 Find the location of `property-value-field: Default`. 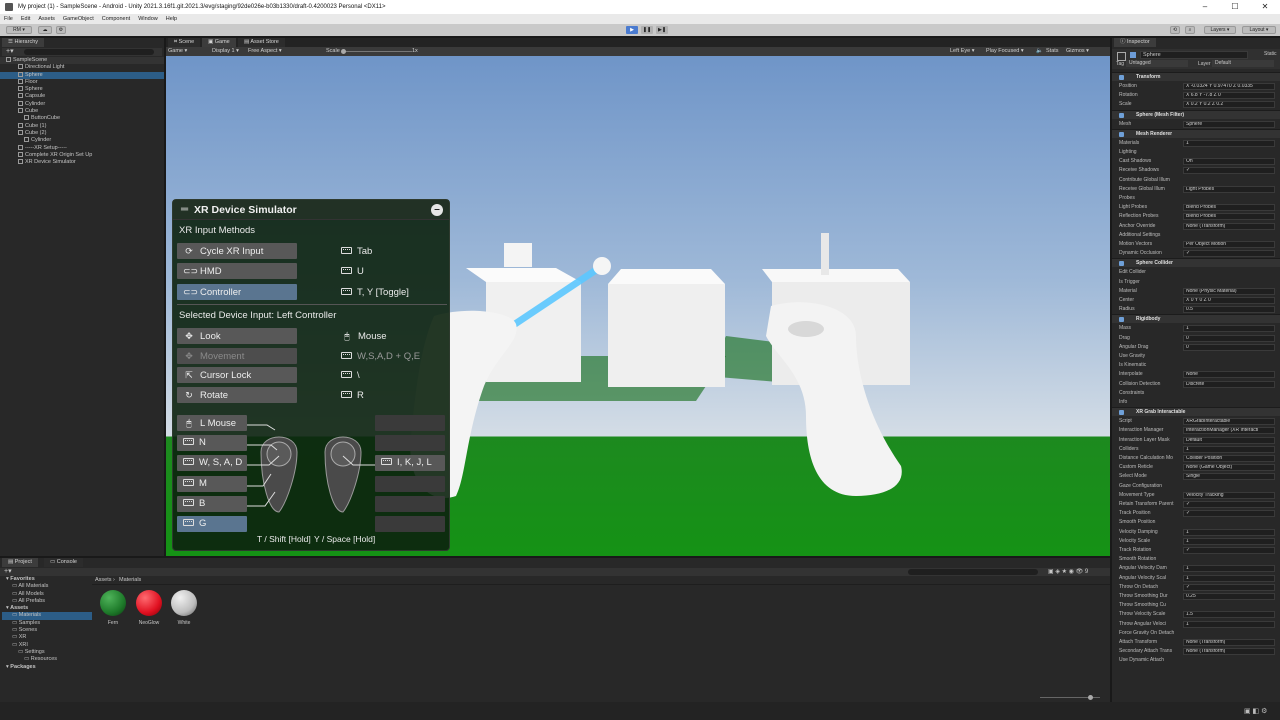

property-value-field: Default is located at coordinates (1229, 440).